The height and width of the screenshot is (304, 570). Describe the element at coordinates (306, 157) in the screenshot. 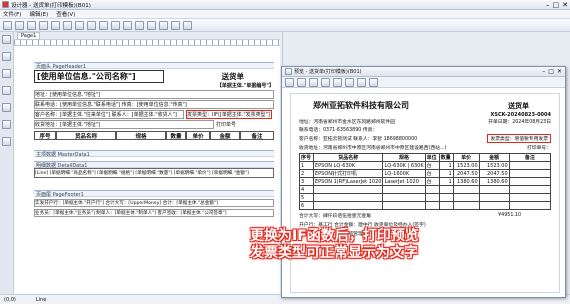

I see `pth-index: 序号` at that location.